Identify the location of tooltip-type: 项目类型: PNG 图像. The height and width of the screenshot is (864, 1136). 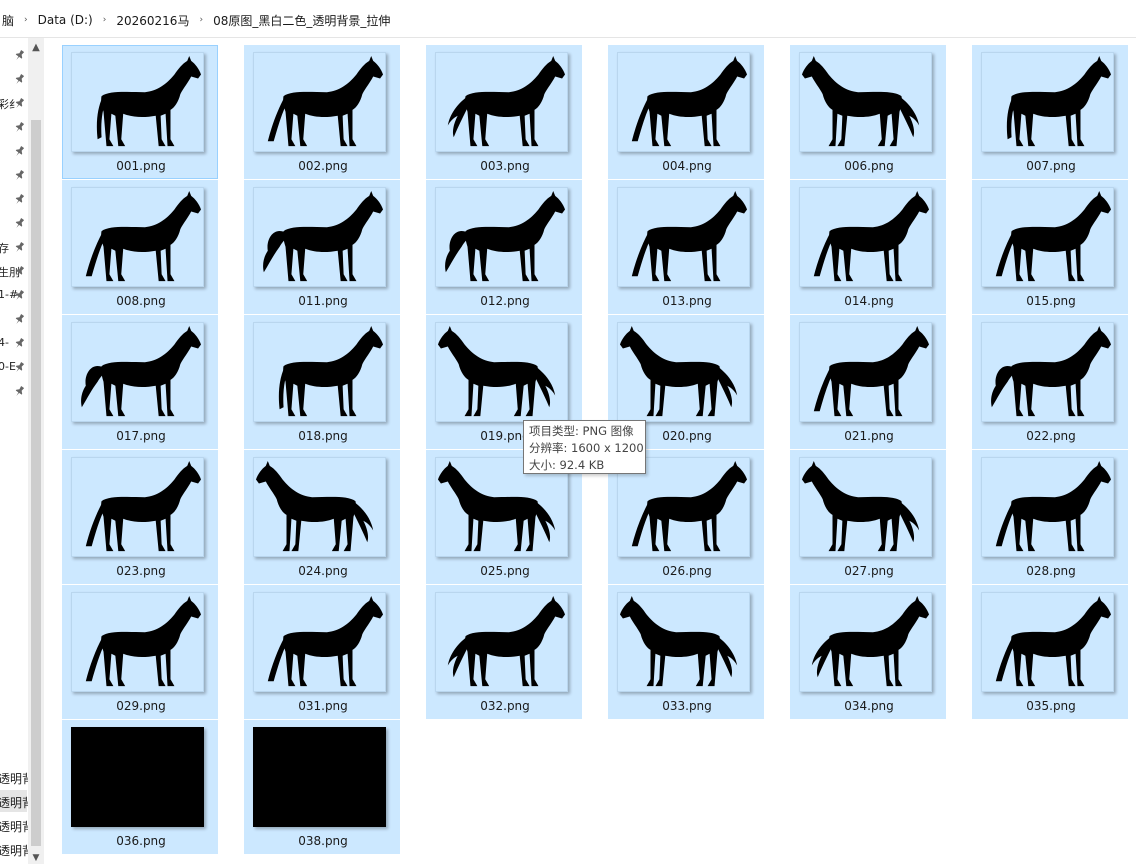
(581, 431).